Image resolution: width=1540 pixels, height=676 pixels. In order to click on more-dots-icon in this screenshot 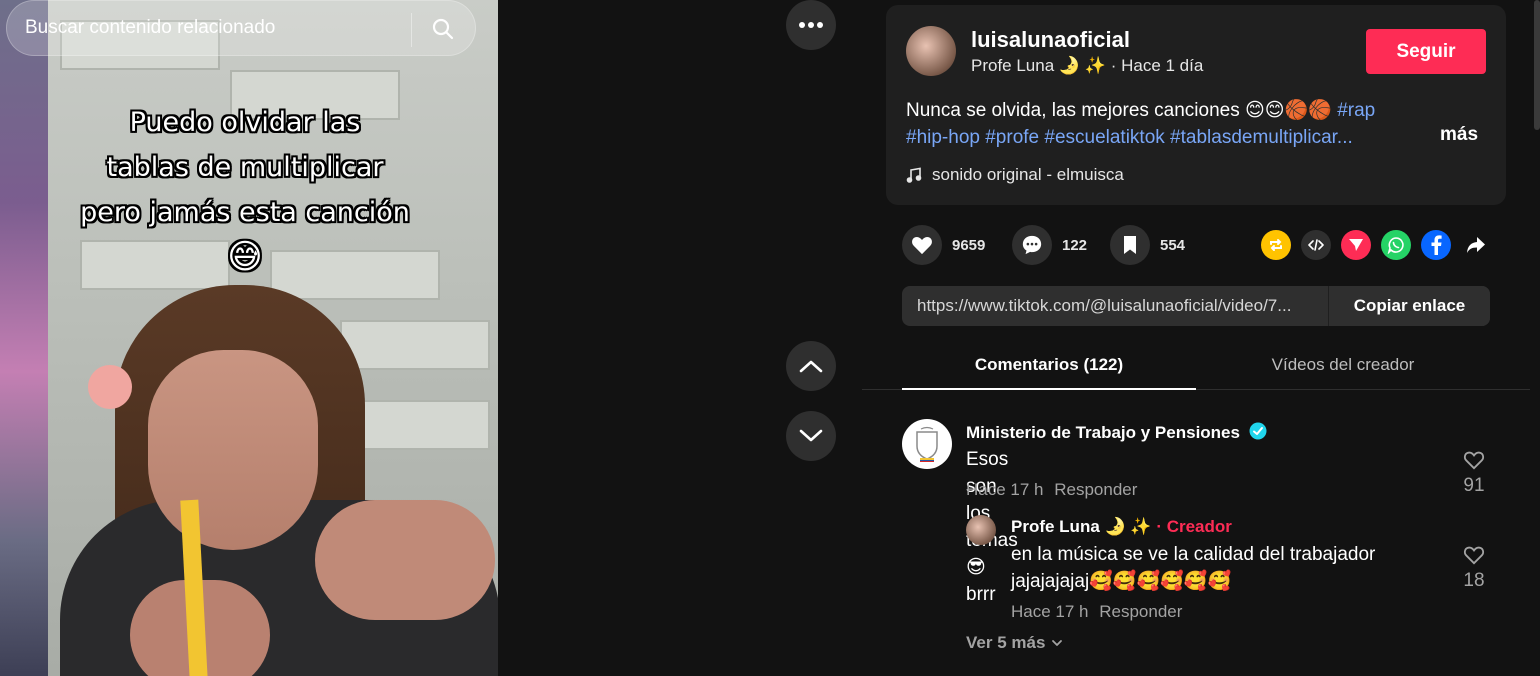, I will do `click(811, 25)`.